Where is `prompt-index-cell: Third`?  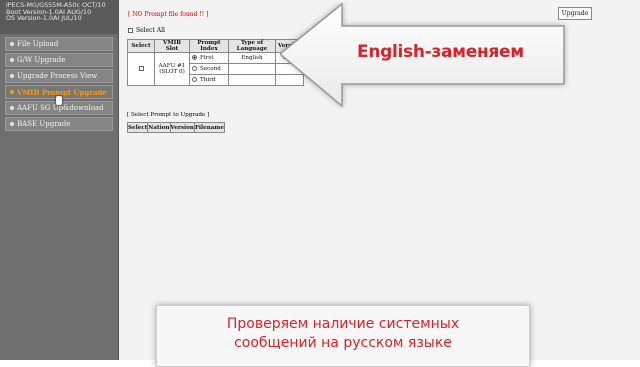
prompt-index-cell: Third is located at coordinates (209, 80).